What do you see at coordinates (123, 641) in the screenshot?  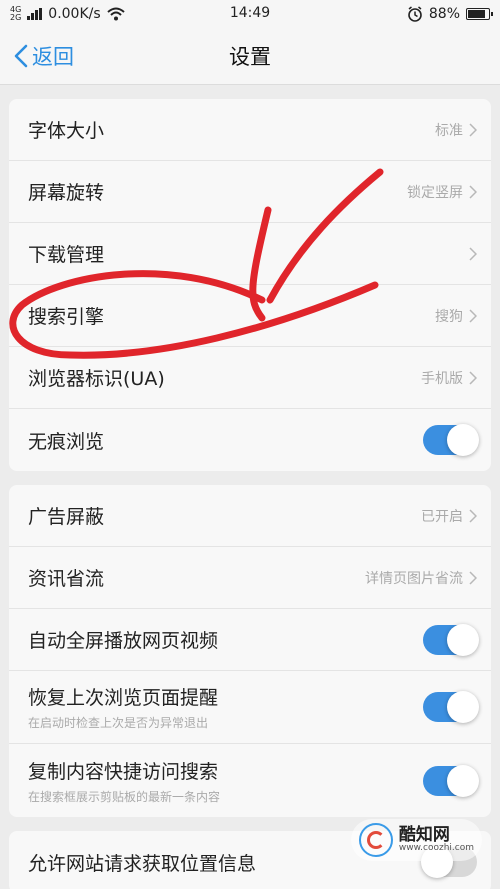 I see `settings-row-label: 自动全屏播放网页视频` at bounding box center [123, 641].